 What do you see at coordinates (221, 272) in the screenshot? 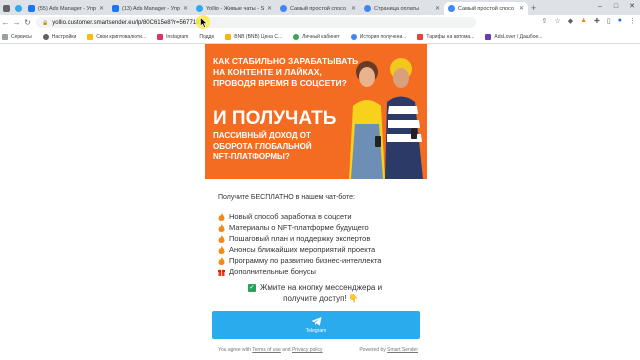
I see `gift-icon` at bounding box center [221, 272].